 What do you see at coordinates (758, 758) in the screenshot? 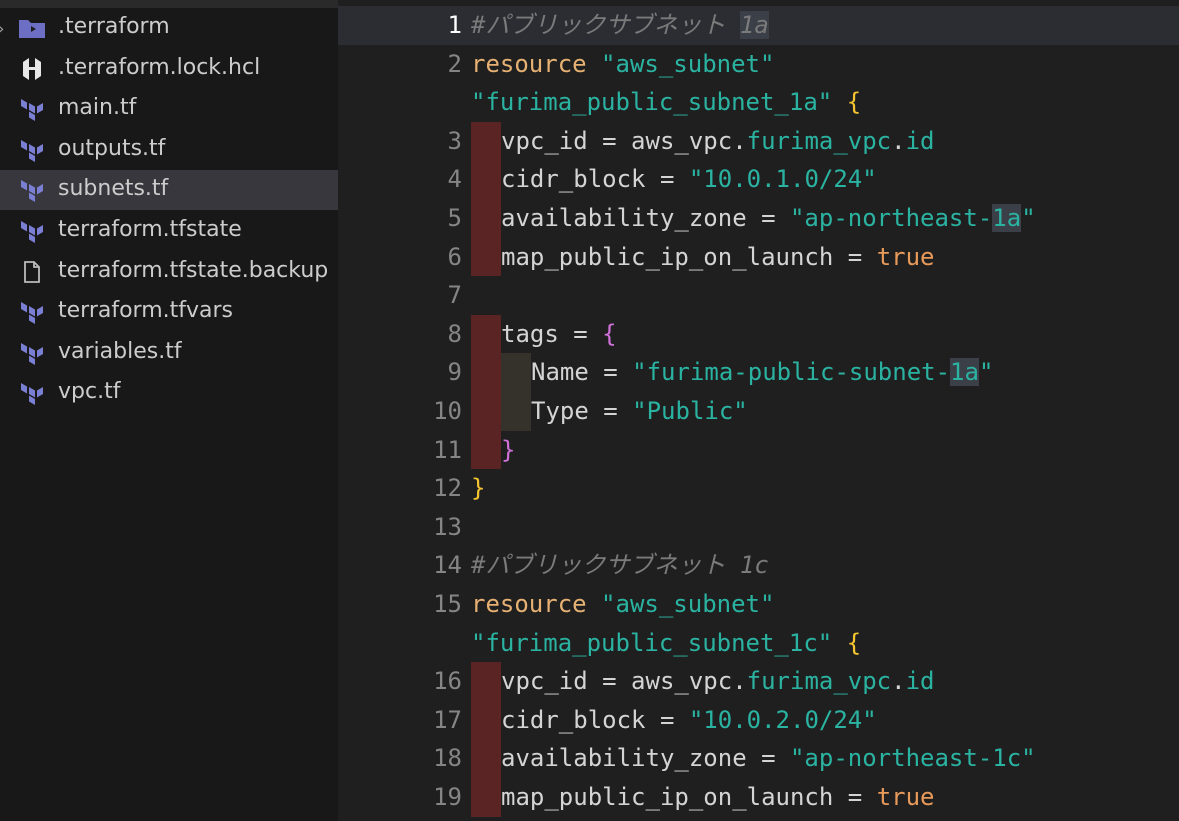
I see `code-line: 18 availability_zone = "ap-northeast-1c"` at bounding box center [758, 758].